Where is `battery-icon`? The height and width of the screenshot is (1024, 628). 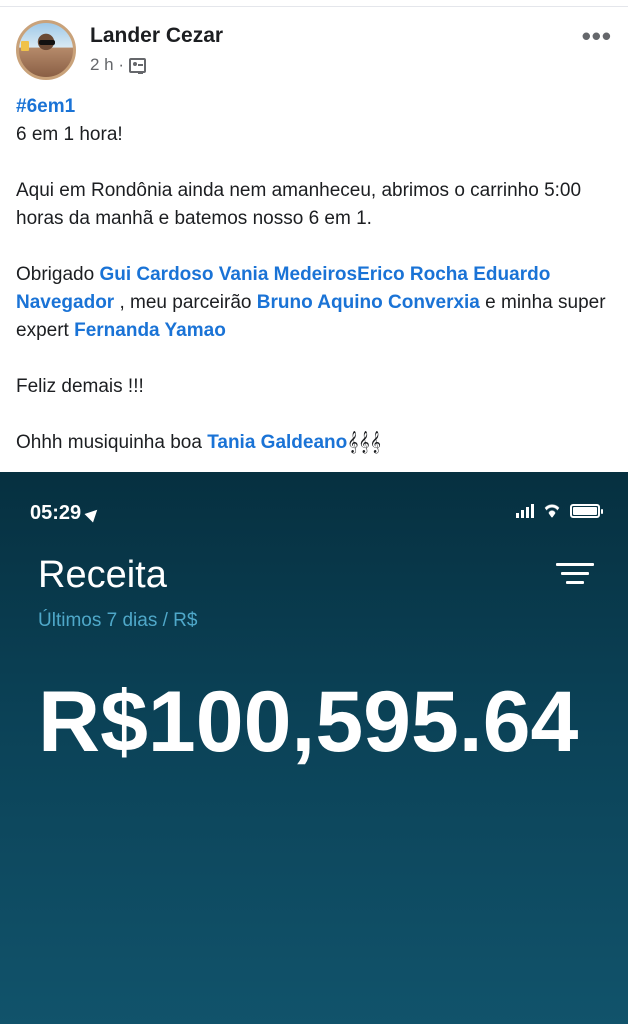
battery-icon is located at coordinates (586, 511).